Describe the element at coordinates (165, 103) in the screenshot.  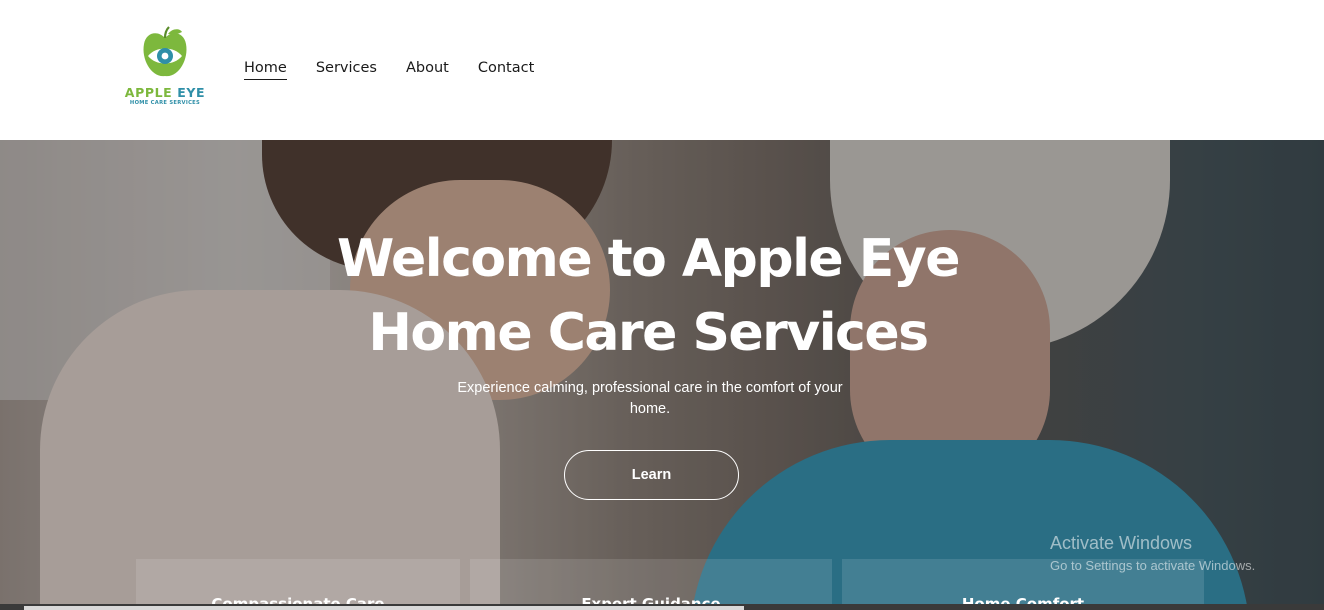
I see `brand-tagline: HOME CARE SERVICES` at that location.